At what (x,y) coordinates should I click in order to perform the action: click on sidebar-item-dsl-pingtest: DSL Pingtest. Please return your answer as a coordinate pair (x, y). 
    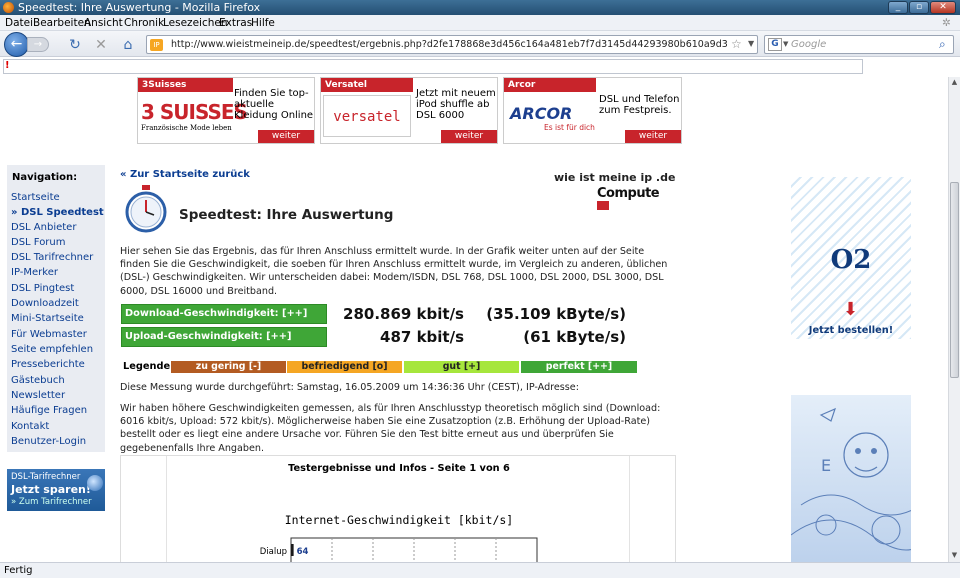
    Looking at the image, I should click on (42, 288).